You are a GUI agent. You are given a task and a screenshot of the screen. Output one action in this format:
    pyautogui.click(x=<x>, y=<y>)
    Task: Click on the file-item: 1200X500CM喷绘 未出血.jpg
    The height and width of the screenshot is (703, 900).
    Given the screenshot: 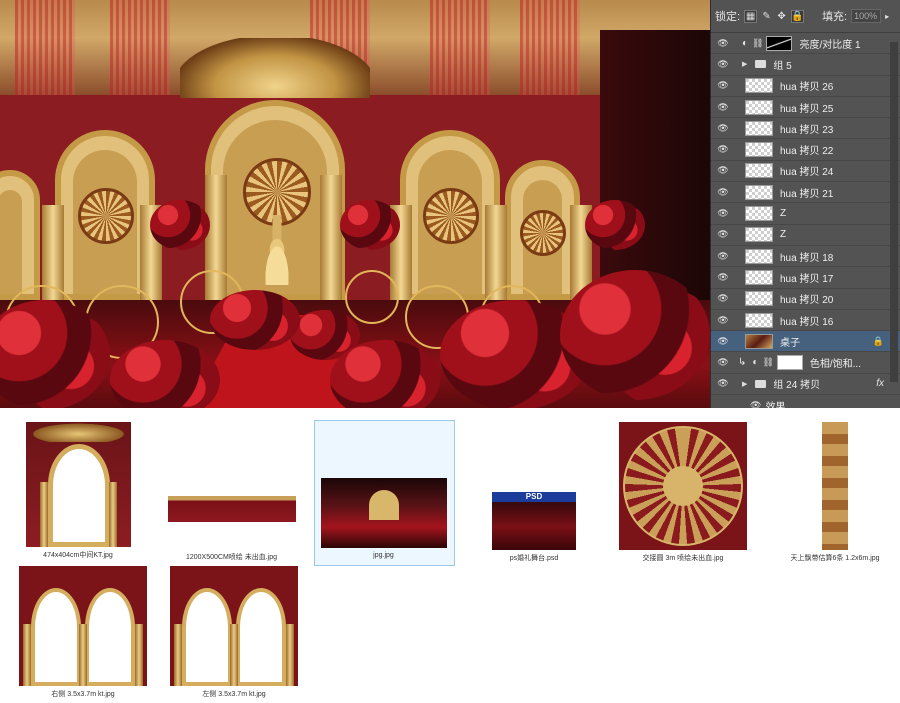 What is the action you would take?
    pyautogui.click(x=231, y=529)
    